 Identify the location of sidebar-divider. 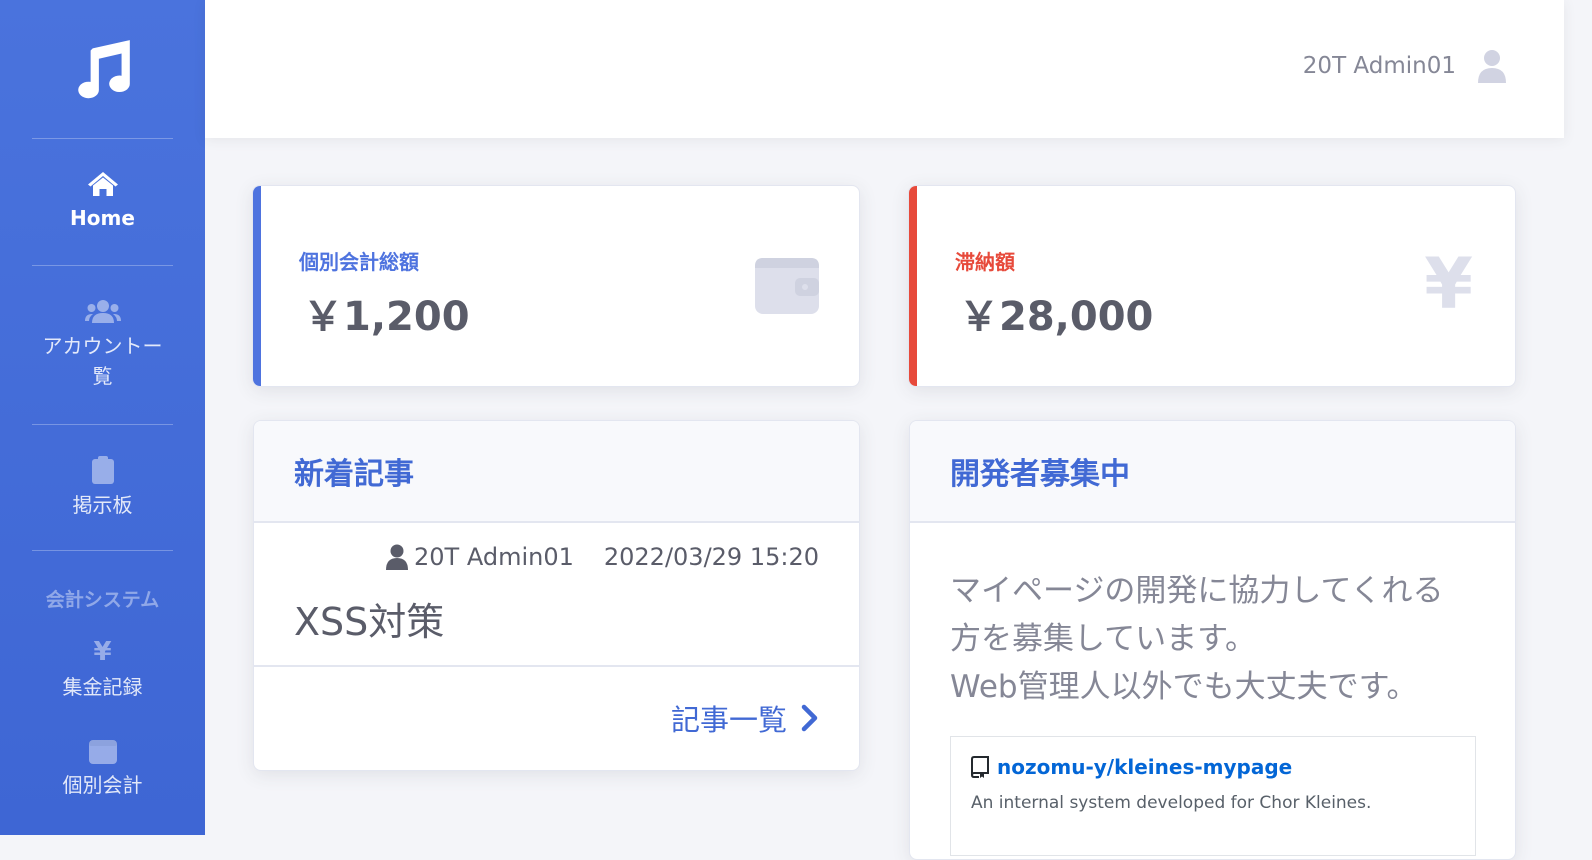
(102, 550).